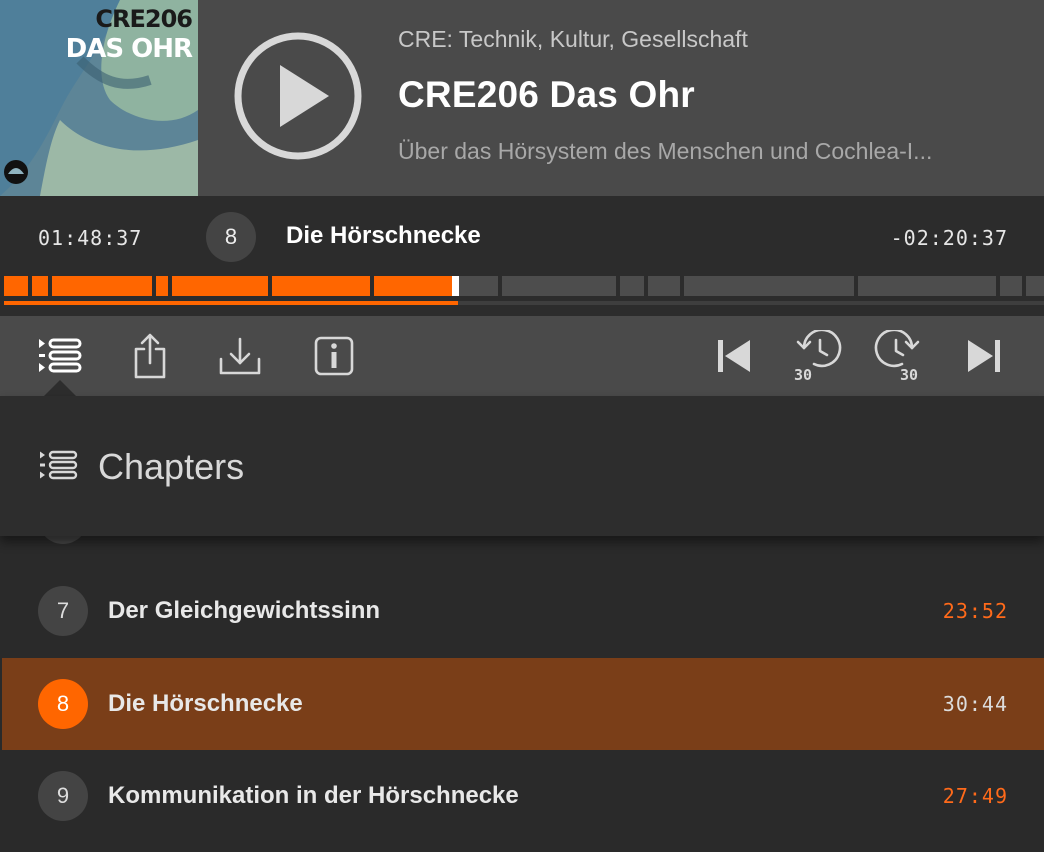  Describe the element at coordinates (975, 611) in the screenshot. I see `chapter-duration: 23:52` at that location.